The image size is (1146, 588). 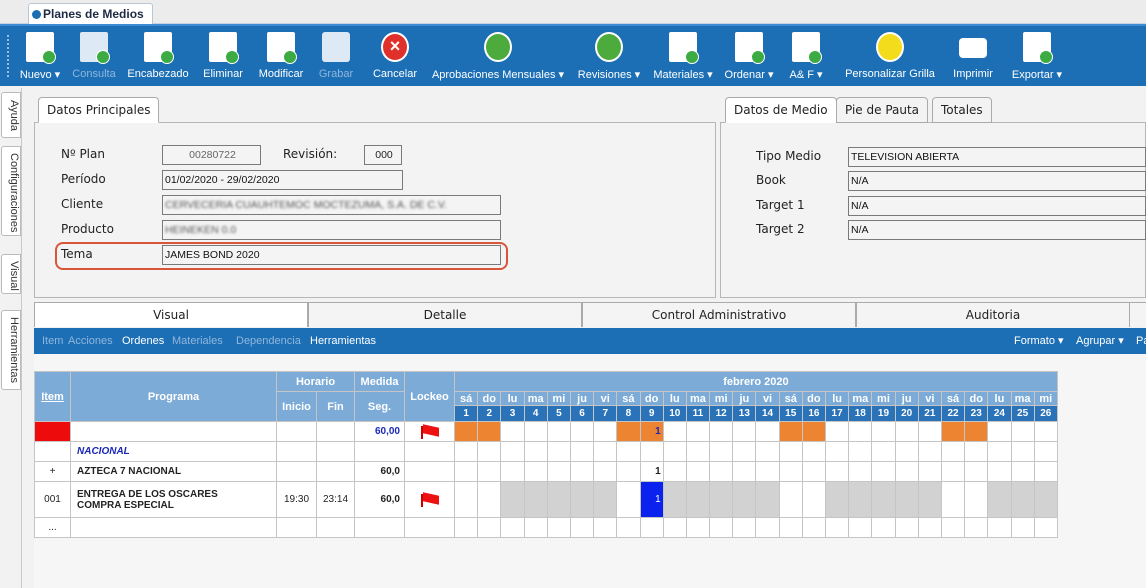 I want to click on tab-control-administrativo: Control Administrativo, so click(x=719, y=315).